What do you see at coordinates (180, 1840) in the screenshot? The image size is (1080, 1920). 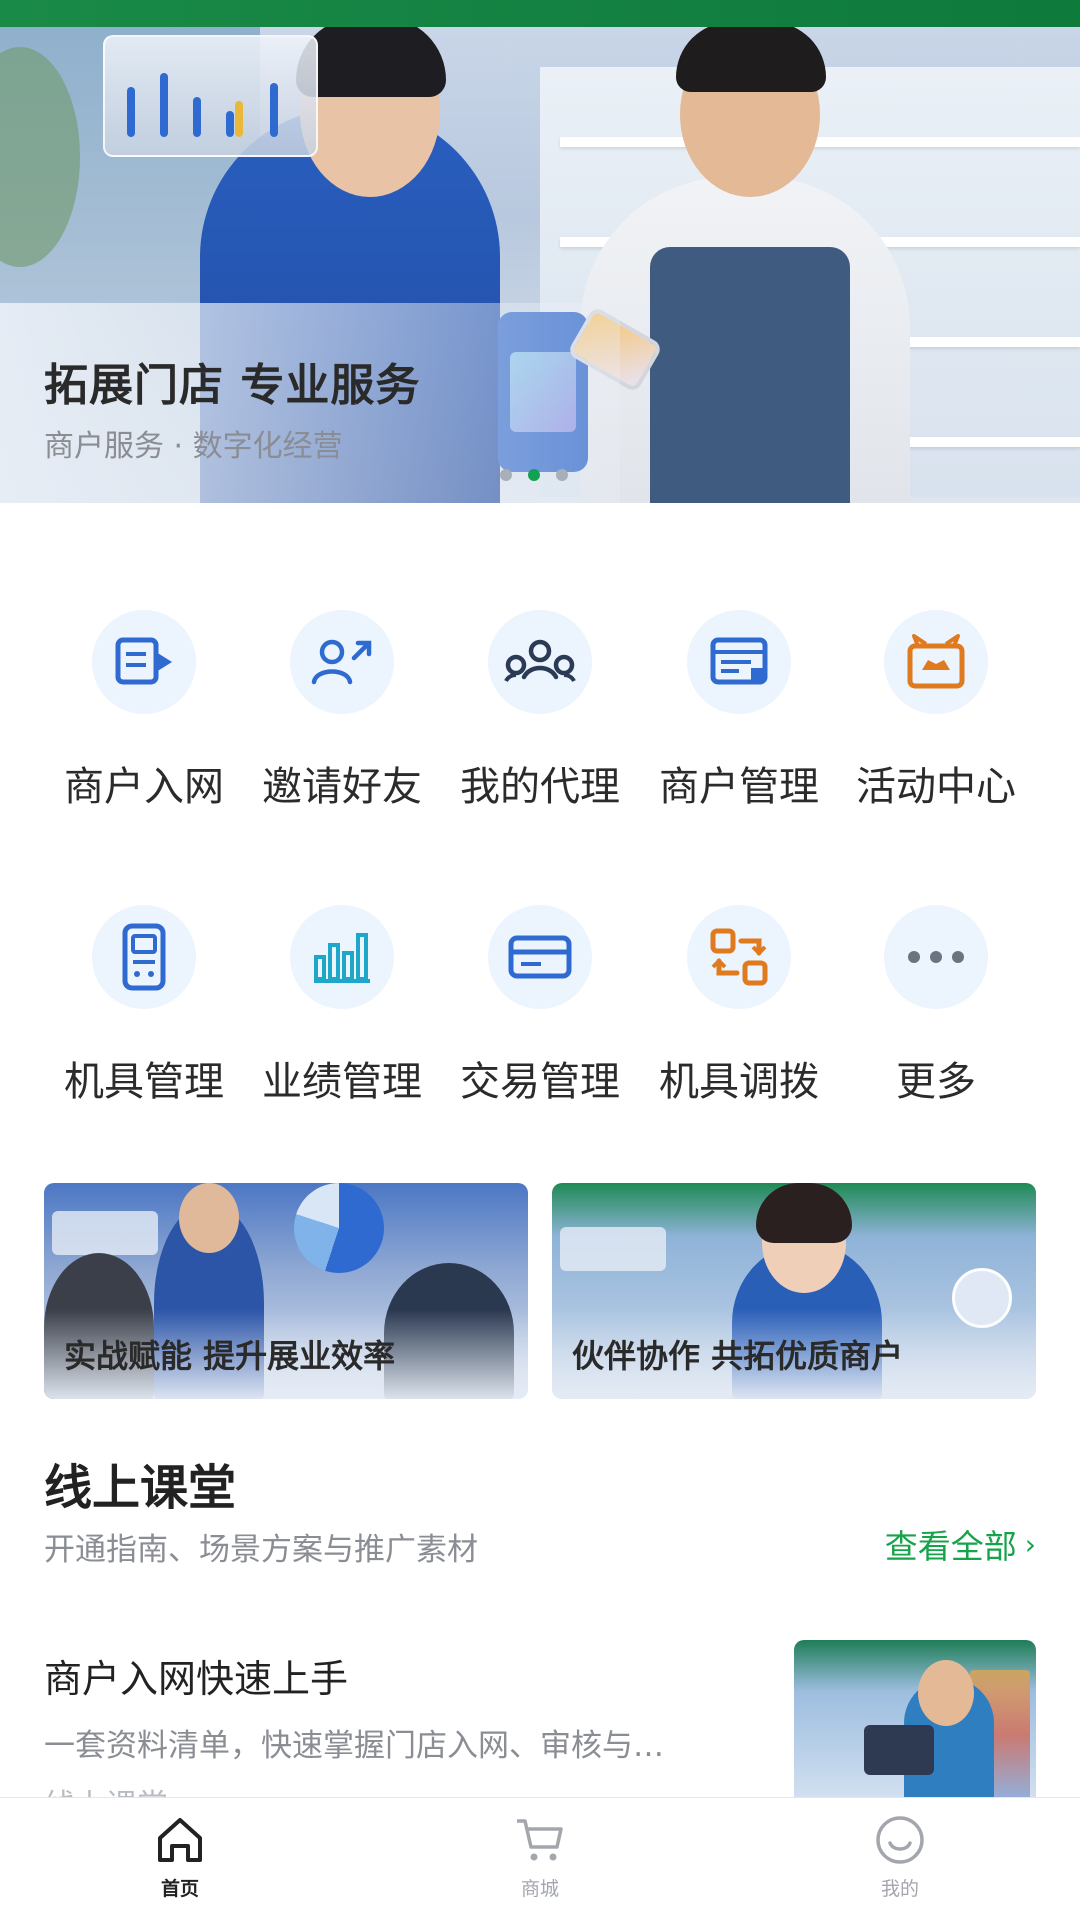 I see `home-icon` at bounding box center [180, 1840].